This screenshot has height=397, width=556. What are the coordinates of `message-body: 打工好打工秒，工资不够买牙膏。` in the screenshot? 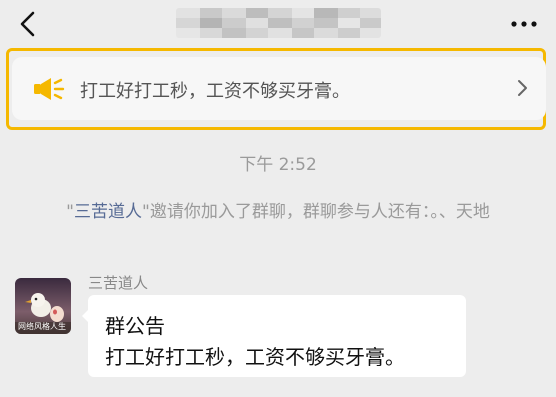 It's located at (255, 357).